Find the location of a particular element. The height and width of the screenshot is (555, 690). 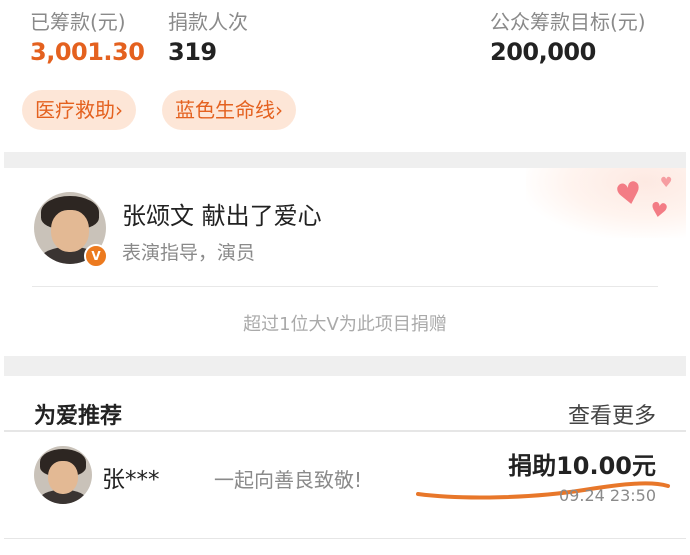

raised-amount: 3,001.30 is located at coordinates (87, 52).